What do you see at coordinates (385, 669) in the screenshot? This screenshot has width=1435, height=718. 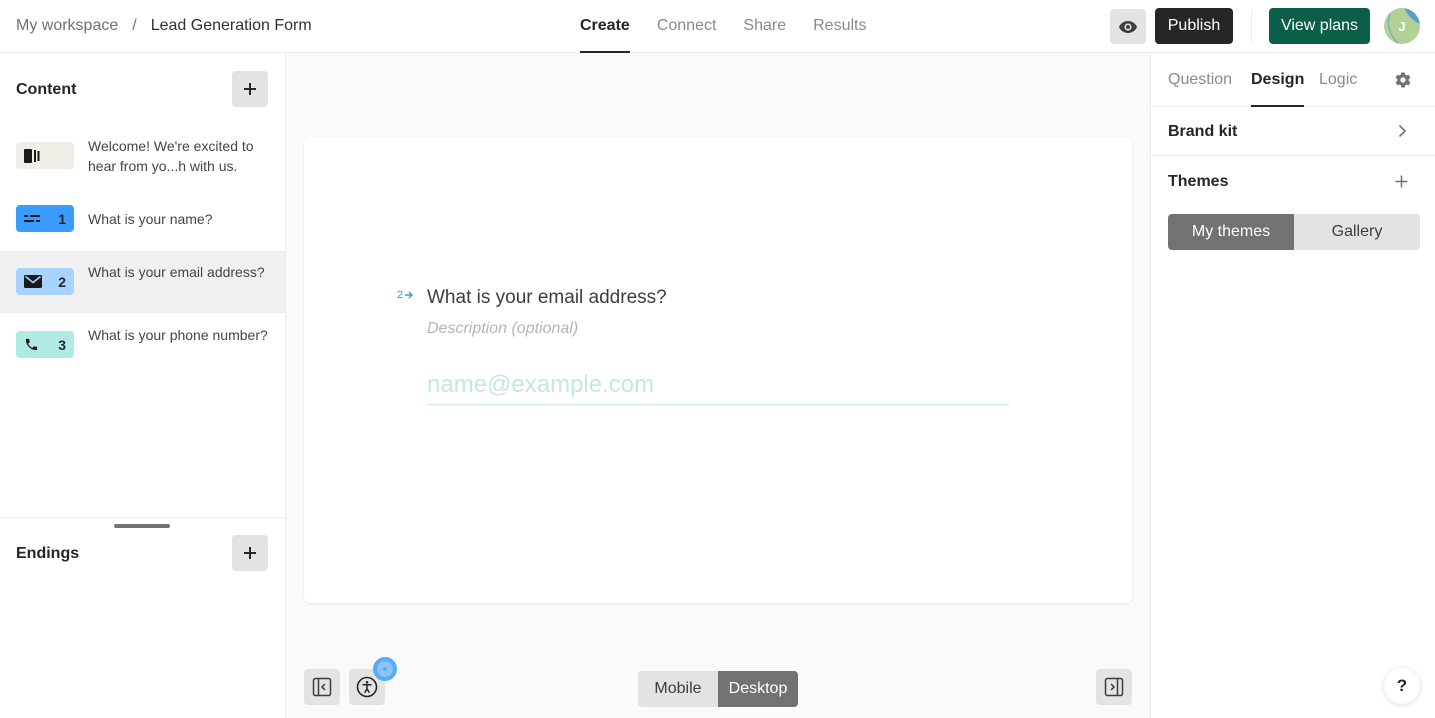 I see `accessibility-notification-dot` at bounding box center [385, 669].